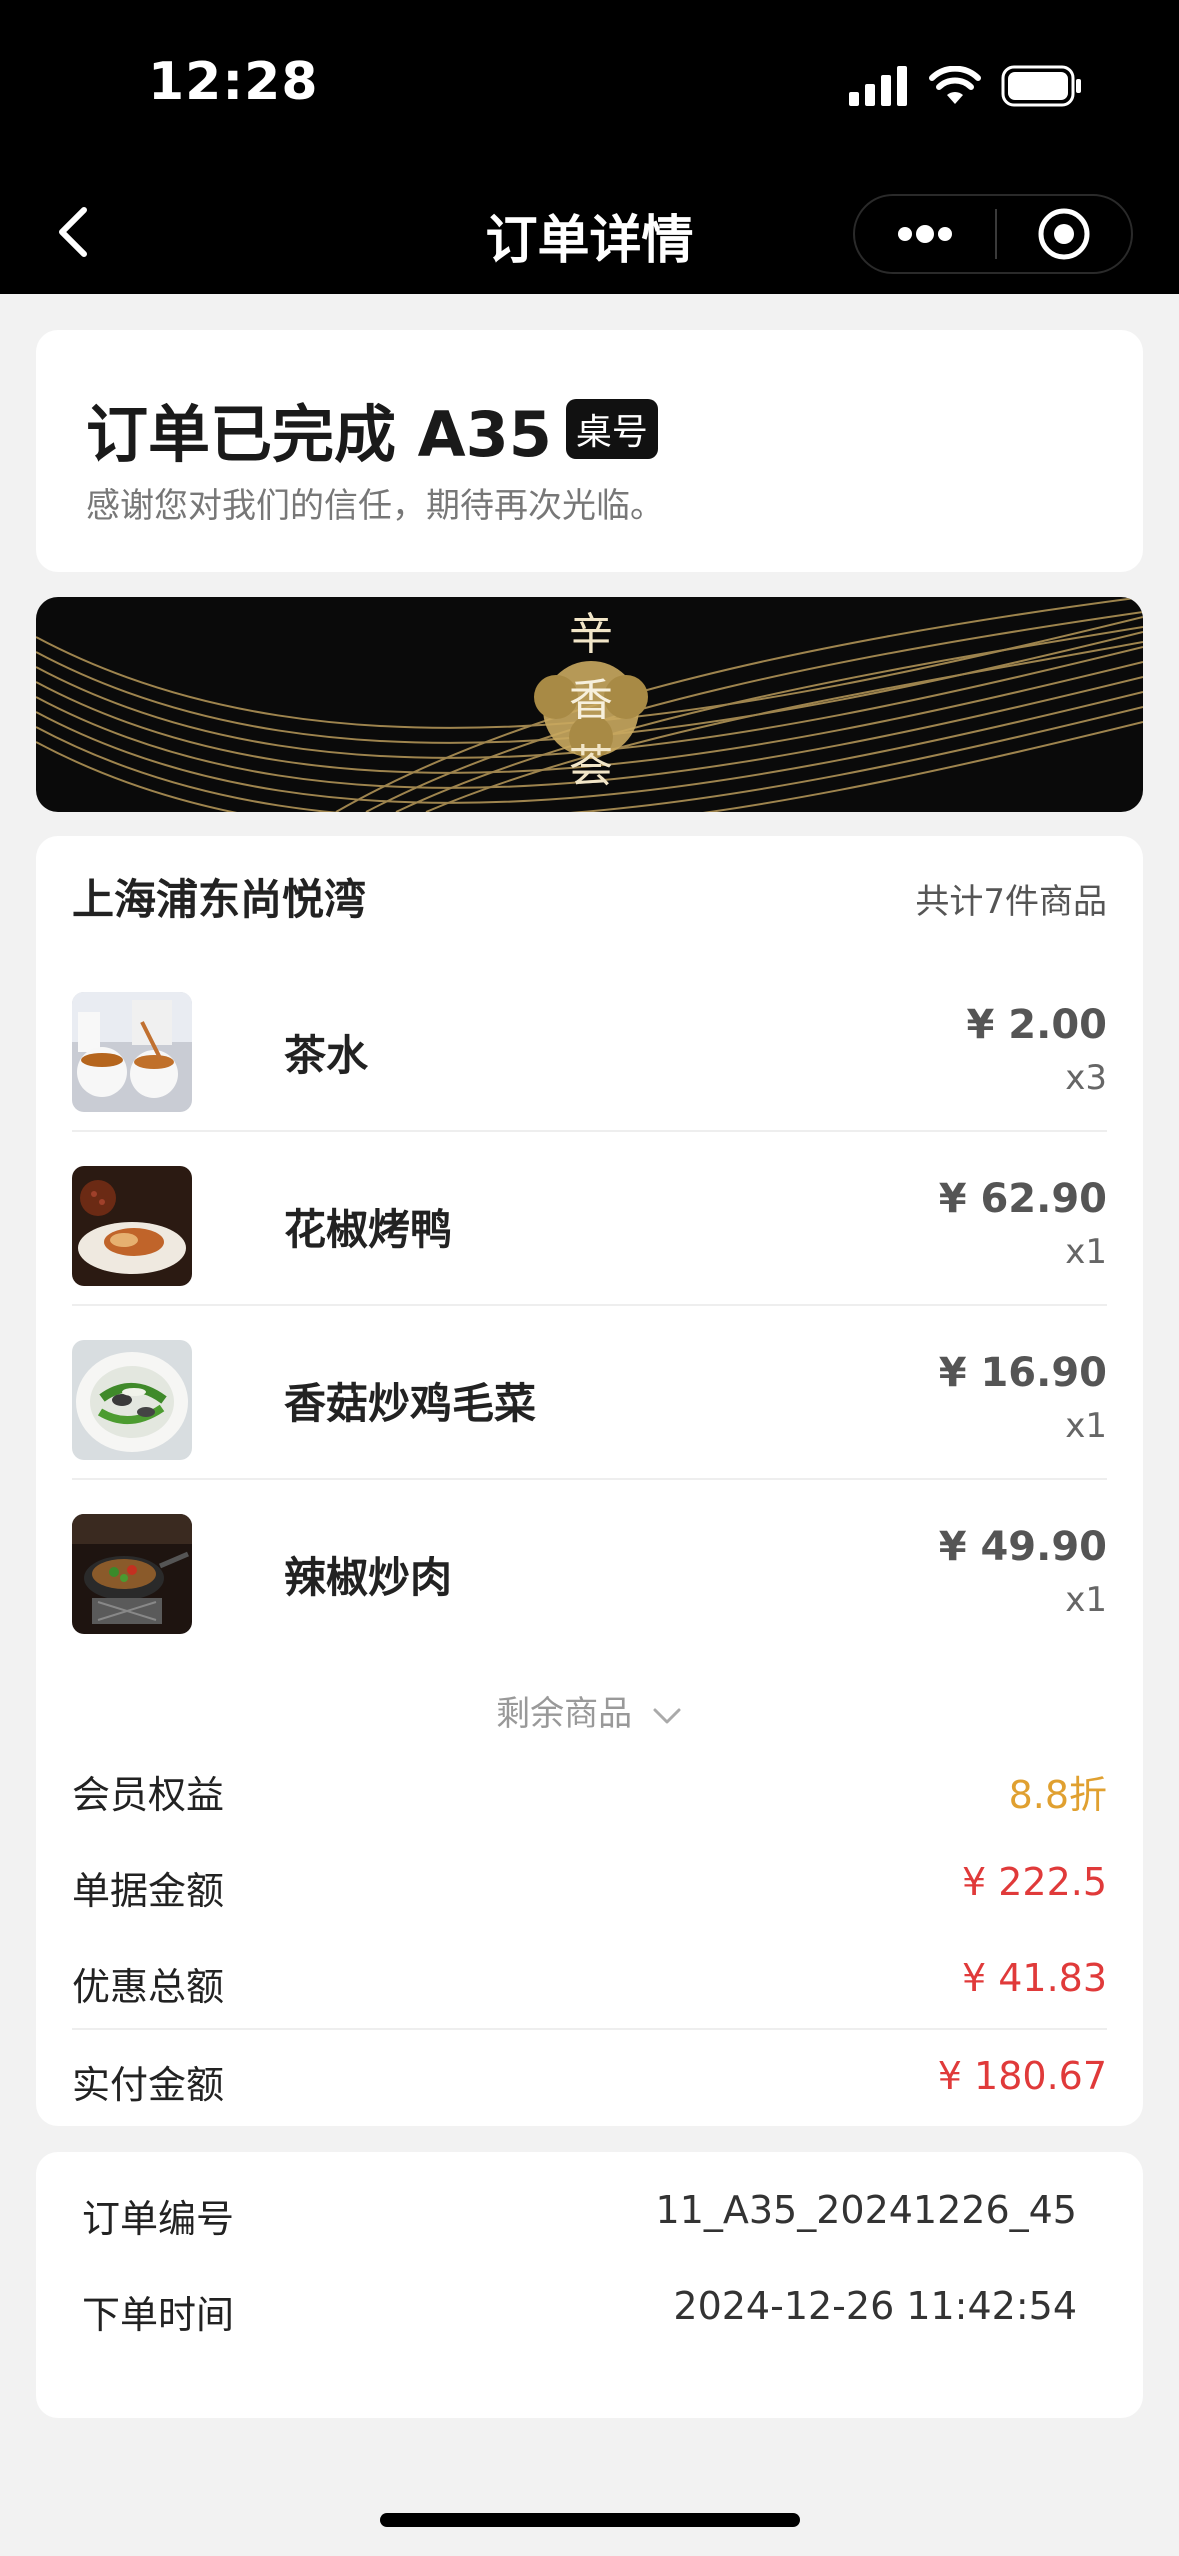 The height and width of the screenshot is (2556, 1179). I want to click on order-time-row: 下单时间 2024-12-26 11:42:54, so click(579, 2311).